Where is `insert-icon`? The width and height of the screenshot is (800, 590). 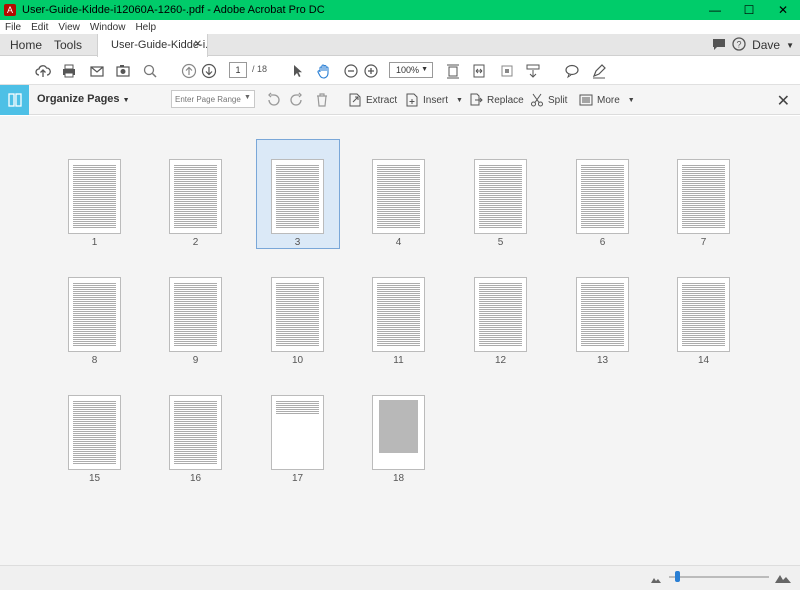 insert-icon is located at coordinates (412, 100).